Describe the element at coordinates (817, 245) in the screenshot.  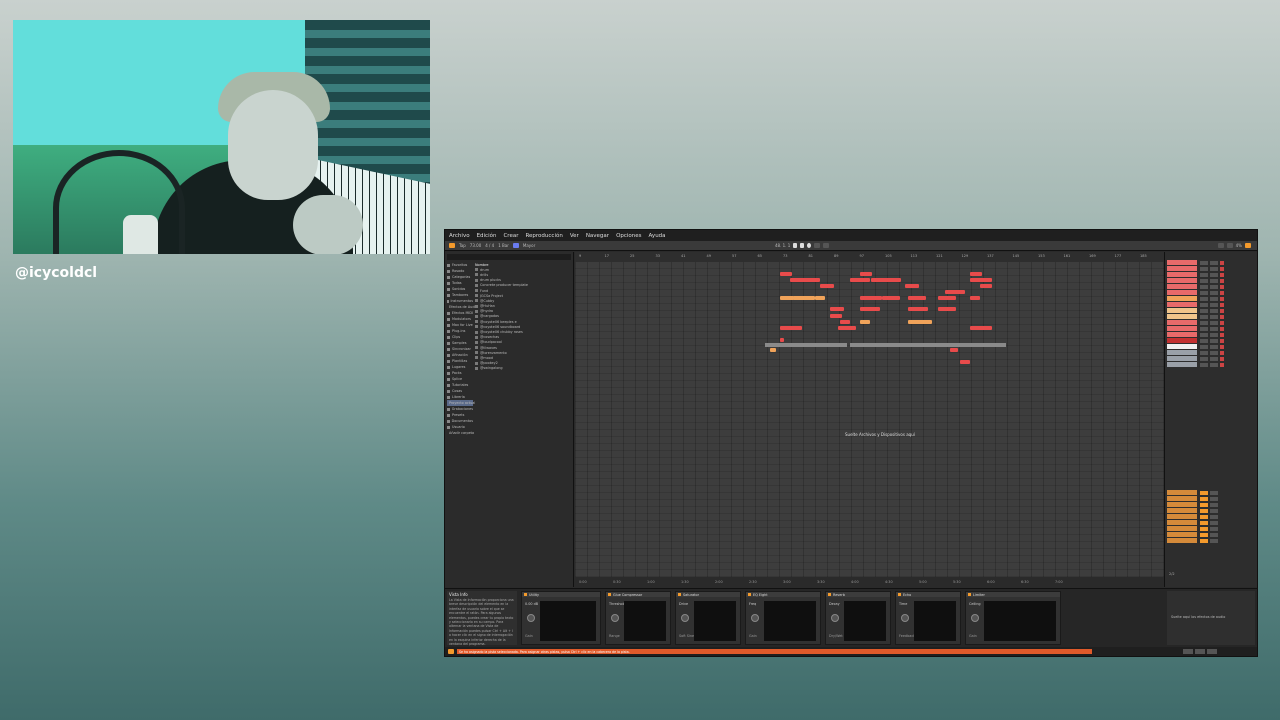
I see `loop-icon` at that location.